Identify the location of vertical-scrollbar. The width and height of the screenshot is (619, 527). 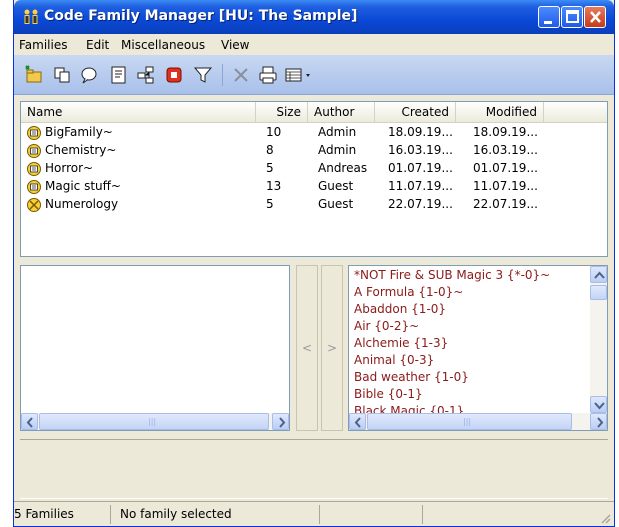
(598, 339).